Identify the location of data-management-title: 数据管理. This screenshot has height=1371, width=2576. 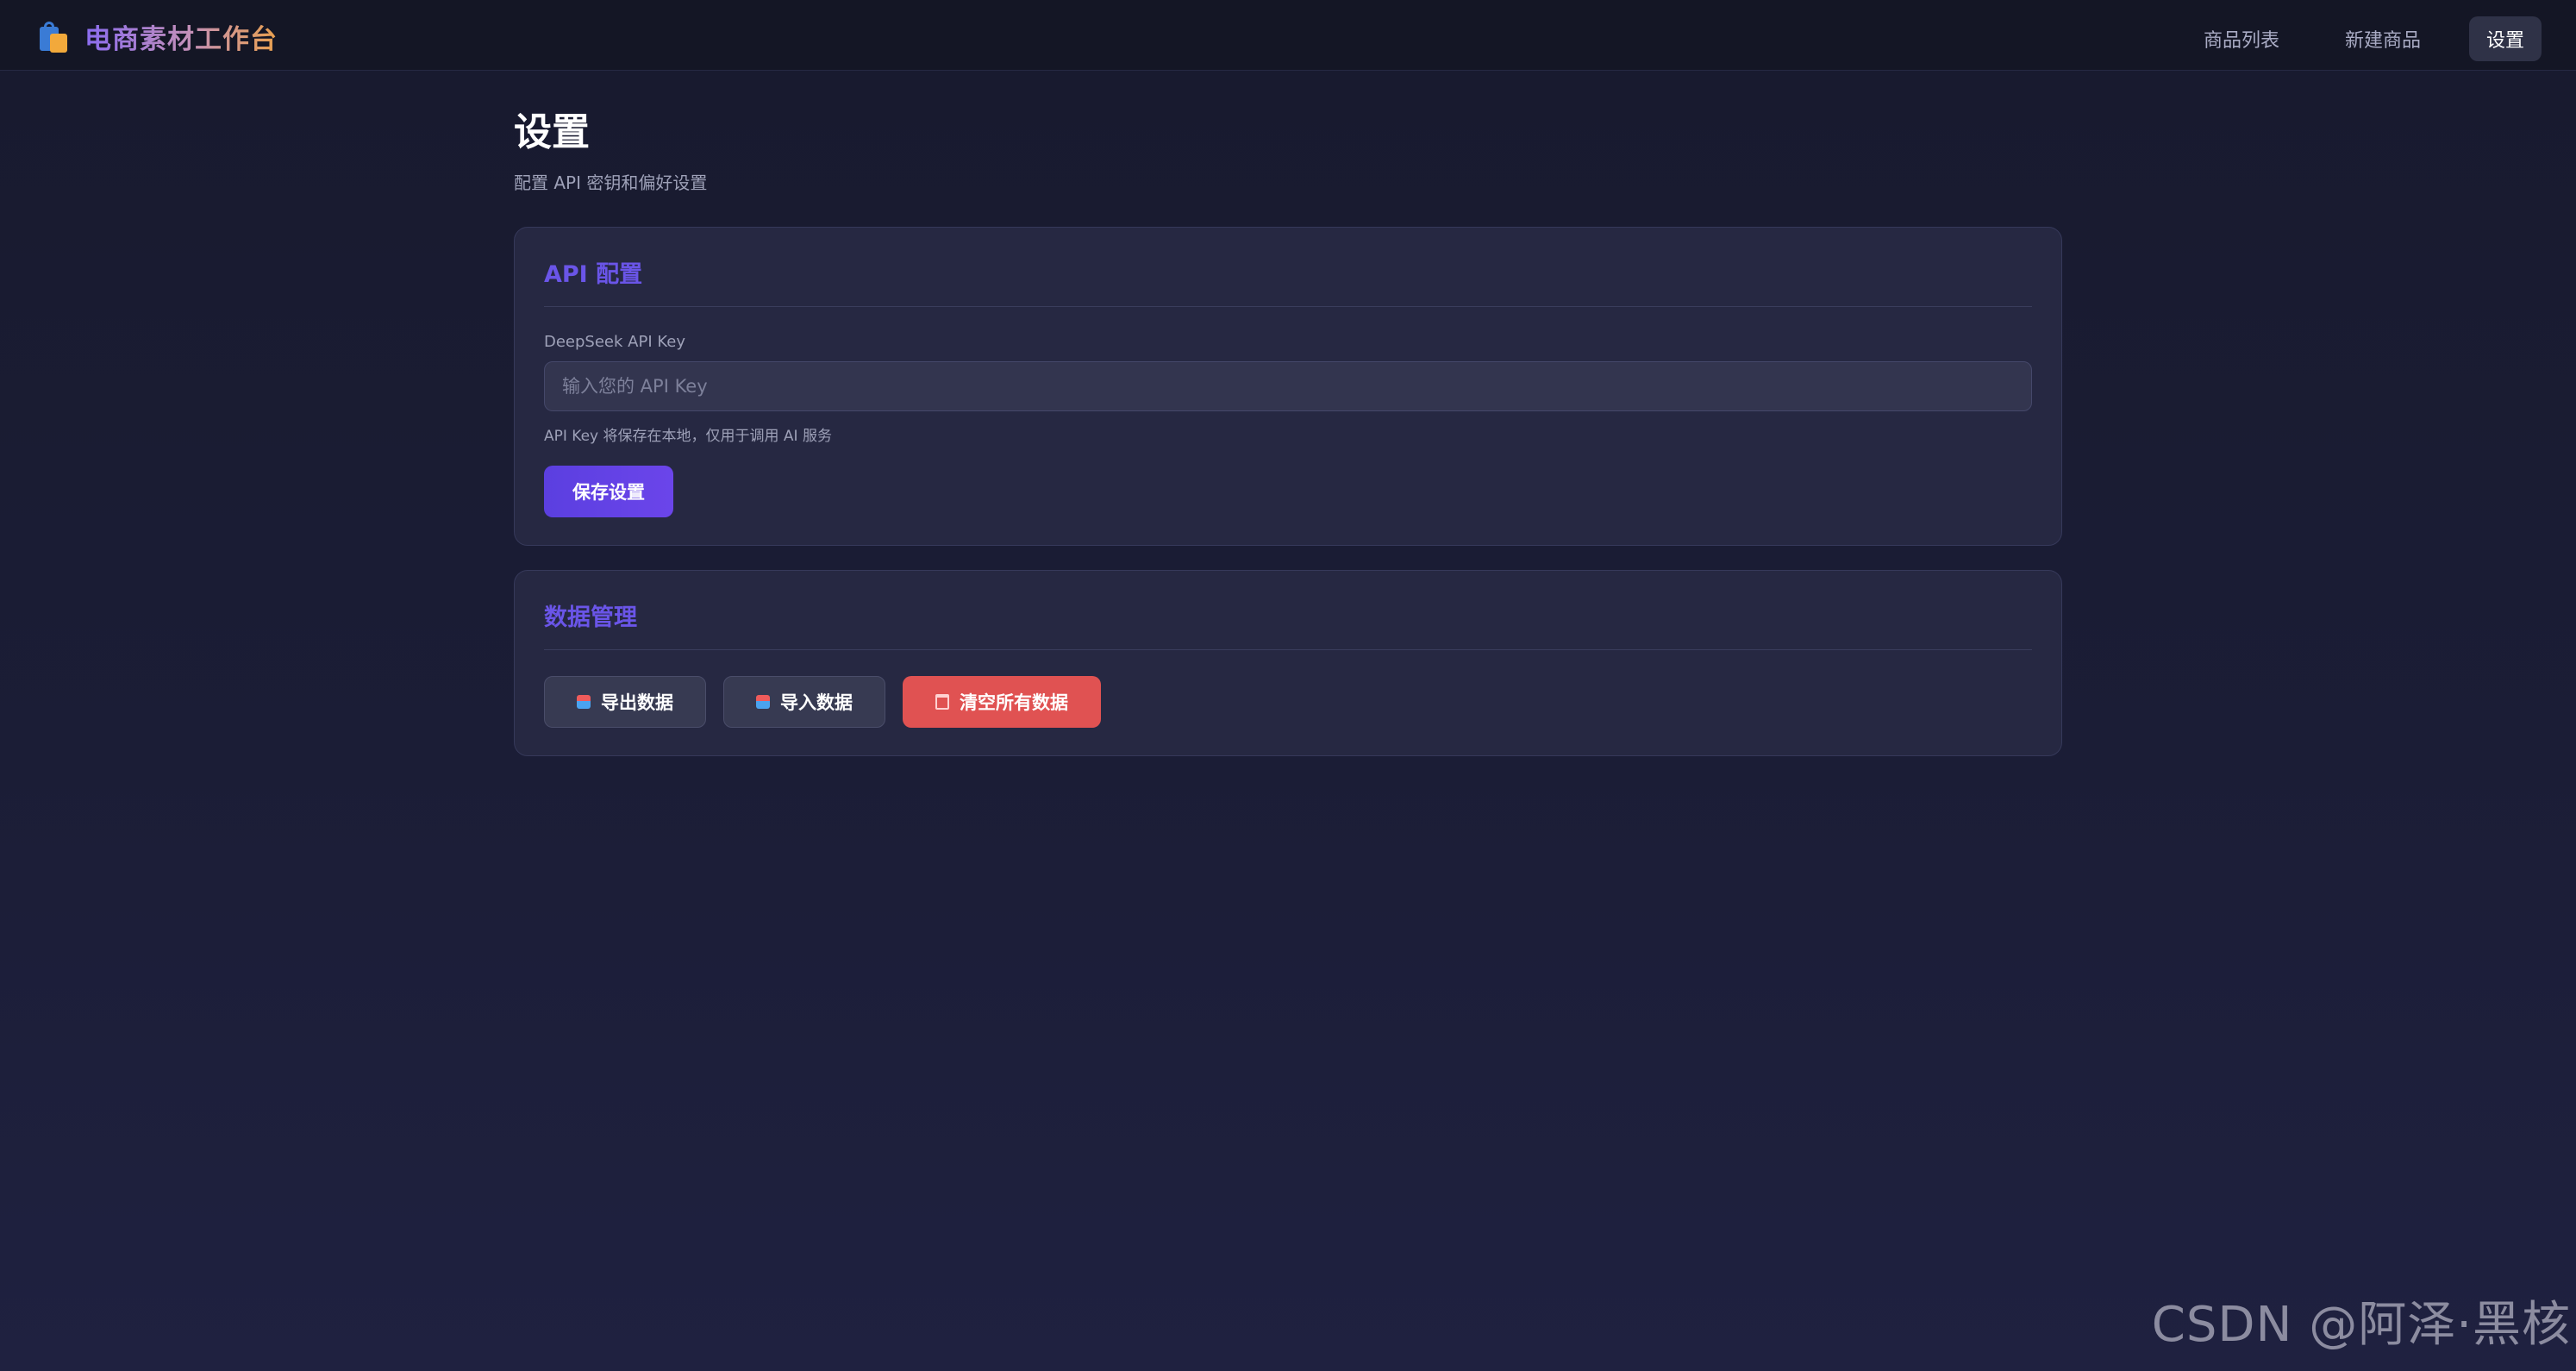
(591, 618).